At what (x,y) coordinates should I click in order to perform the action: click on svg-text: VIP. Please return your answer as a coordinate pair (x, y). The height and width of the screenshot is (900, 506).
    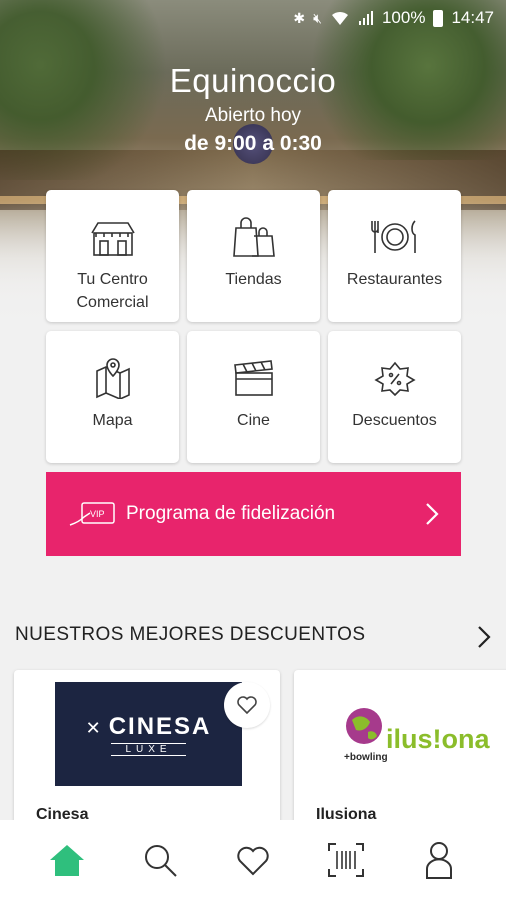
    Looking at the image, I should click on (97, 514).